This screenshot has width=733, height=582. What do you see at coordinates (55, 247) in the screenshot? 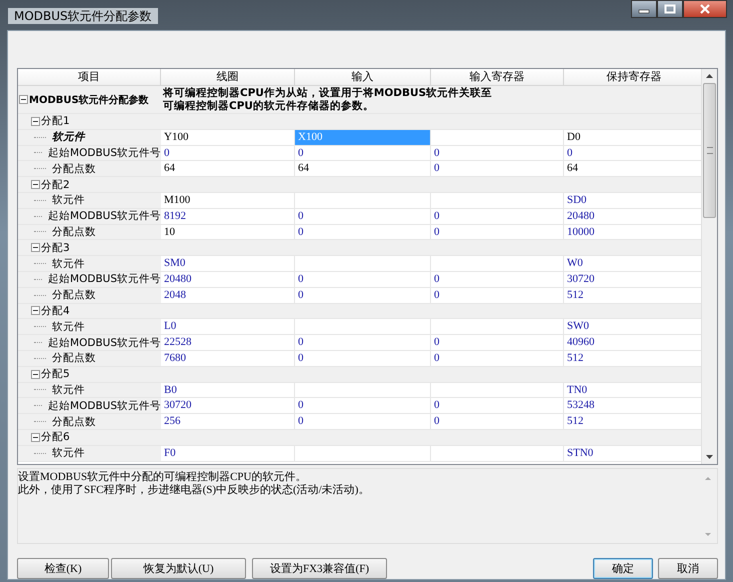
I see `tree-item: 分配3` at bounding box center [55, 247].